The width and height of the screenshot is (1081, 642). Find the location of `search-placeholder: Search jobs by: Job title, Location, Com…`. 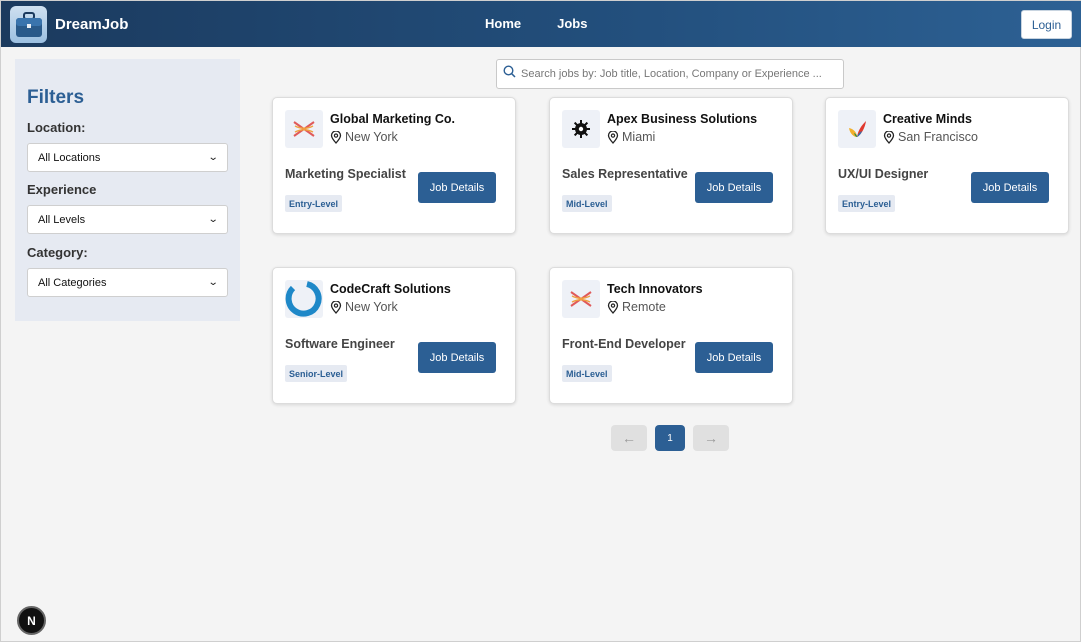

search-placeholder: Search jobs by: Job title, Location, Com… is located at coordinates (671, 74).